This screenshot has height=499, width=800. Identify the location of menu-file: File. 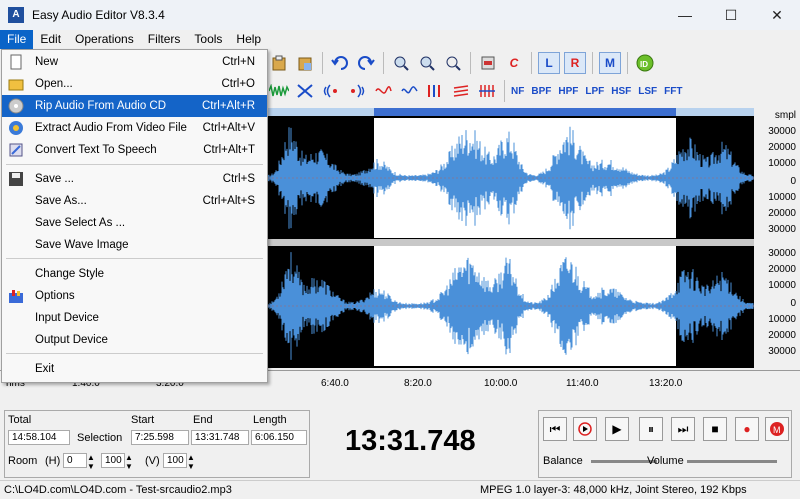
(17, 39).